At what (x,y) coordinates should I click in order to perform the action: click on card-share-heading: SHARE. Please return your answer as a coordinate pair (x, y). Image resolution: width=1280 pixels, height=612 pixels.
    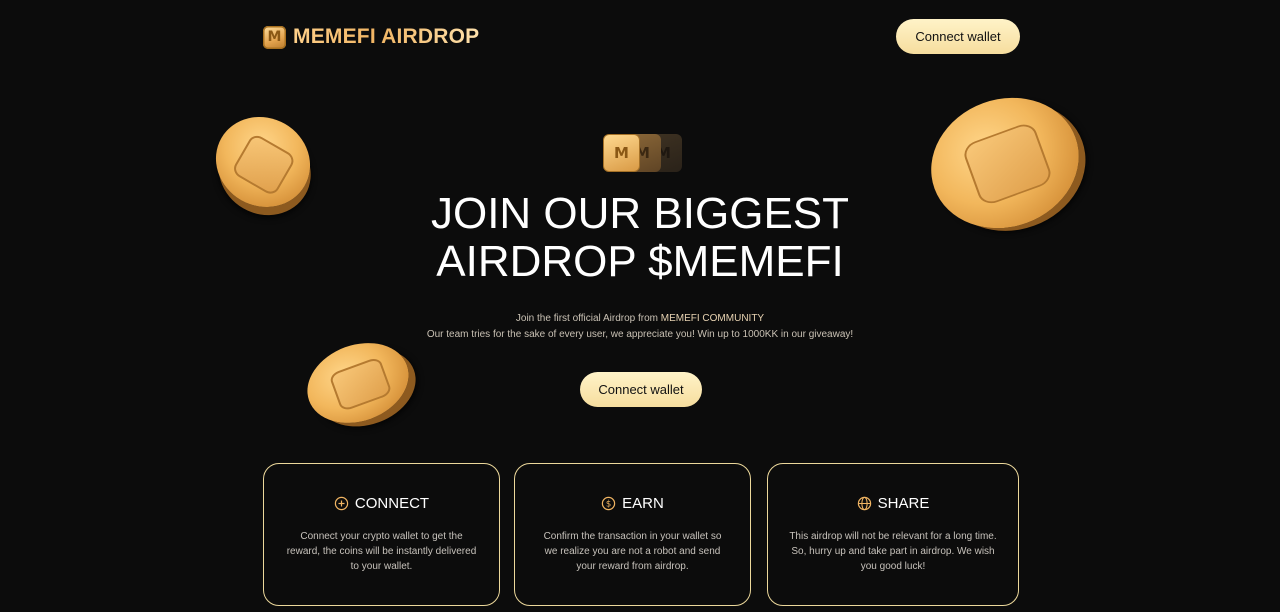
    Looking at the image, I should click on (893, 503).